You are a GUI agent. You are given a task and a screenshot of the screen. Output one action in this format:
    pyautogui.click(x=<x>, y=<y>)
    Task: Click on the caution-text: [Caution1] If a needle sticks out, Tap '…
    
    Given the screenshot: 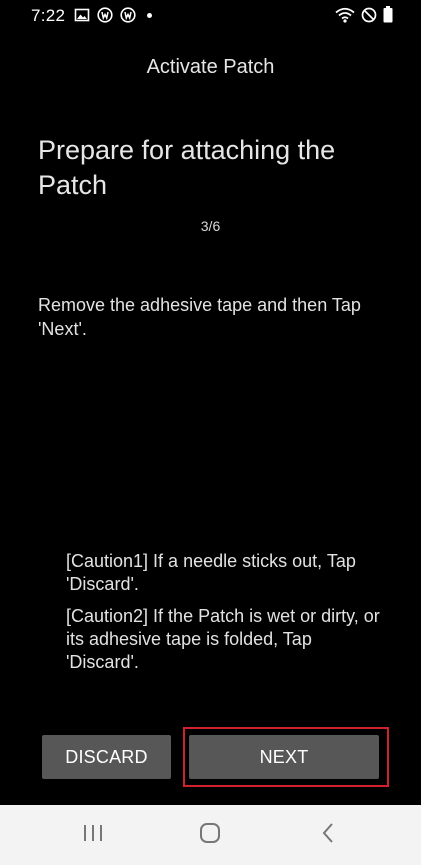 What is the action you would take?
    pyautogui.click(x=211, y=572)
    